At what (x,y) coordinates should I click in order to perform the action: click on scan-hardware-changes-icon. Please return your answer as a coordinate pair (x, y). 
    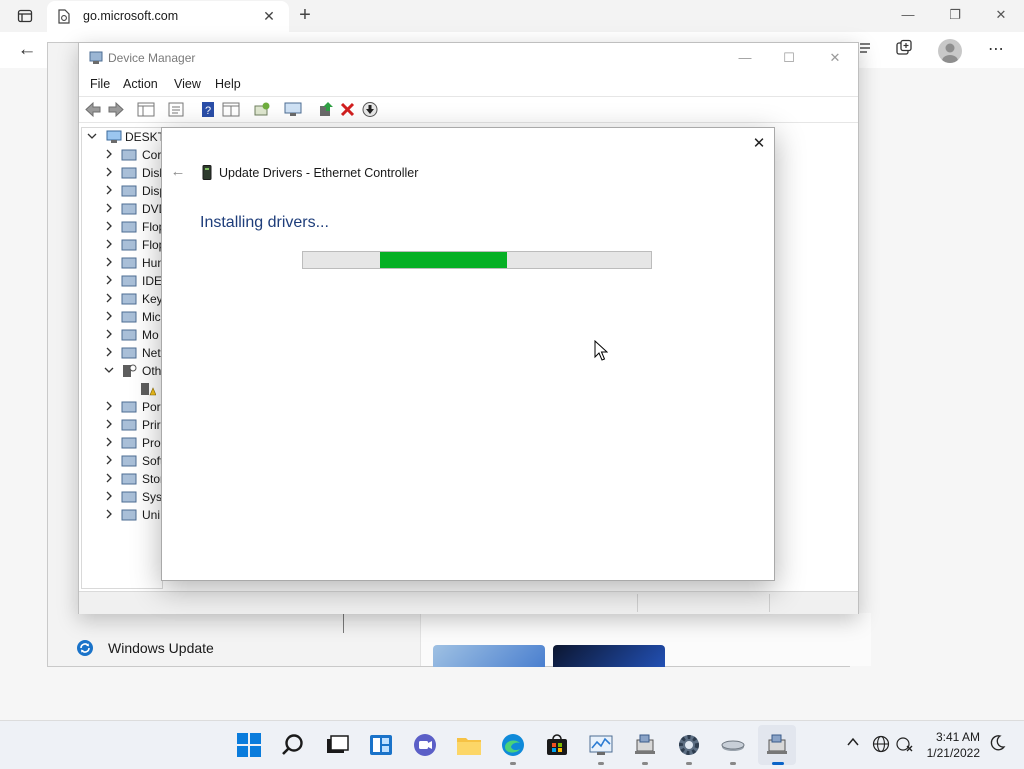
    Looking at the image, I should click on (262, 109).